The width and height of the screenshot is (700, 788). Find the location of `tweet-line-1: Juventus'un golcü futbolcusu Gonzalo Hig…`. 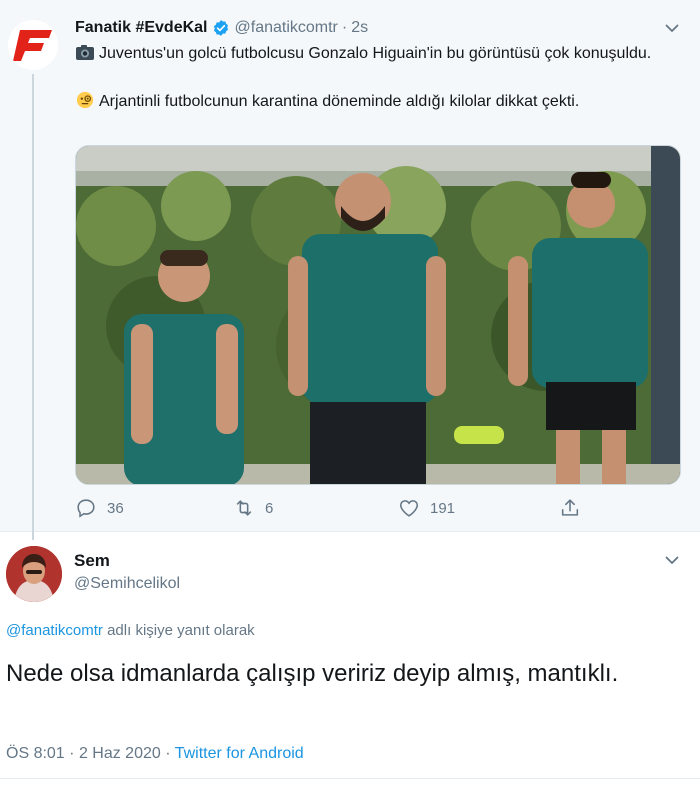

tweet-line-1: Juventus'un golcü futbolcusu Gonzalo Hig… is located at coordinates (375, 53).